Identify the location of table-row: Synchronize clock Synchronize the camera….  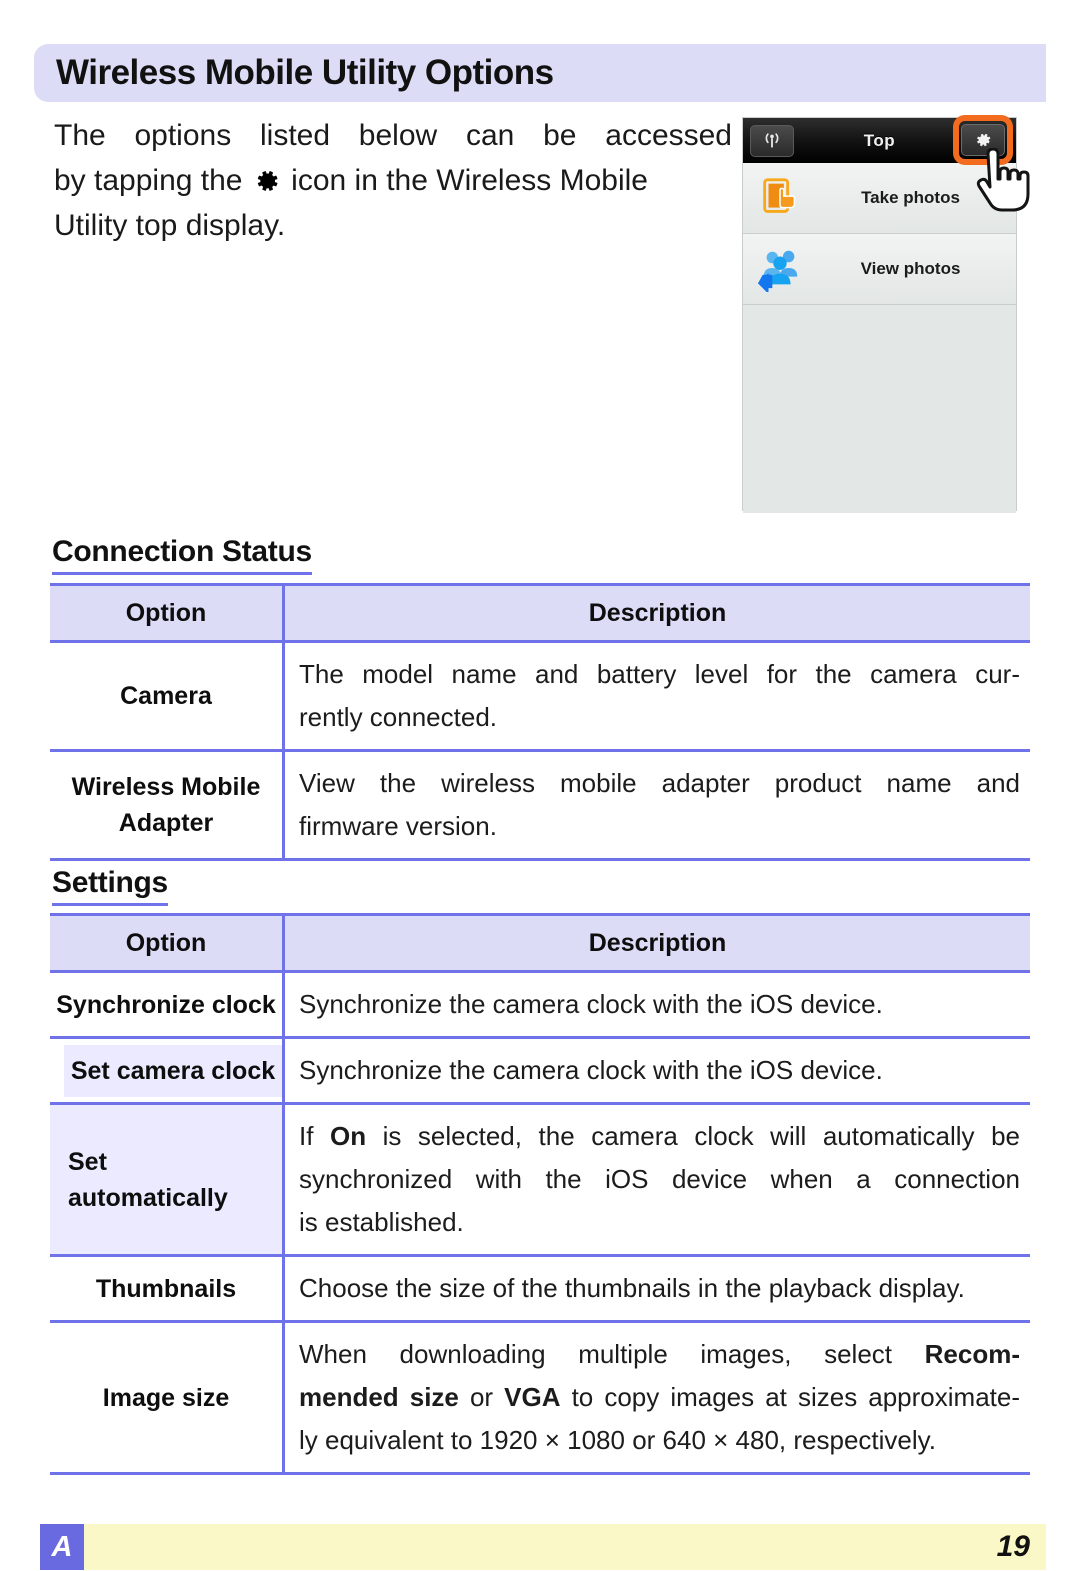
(540, 1004).